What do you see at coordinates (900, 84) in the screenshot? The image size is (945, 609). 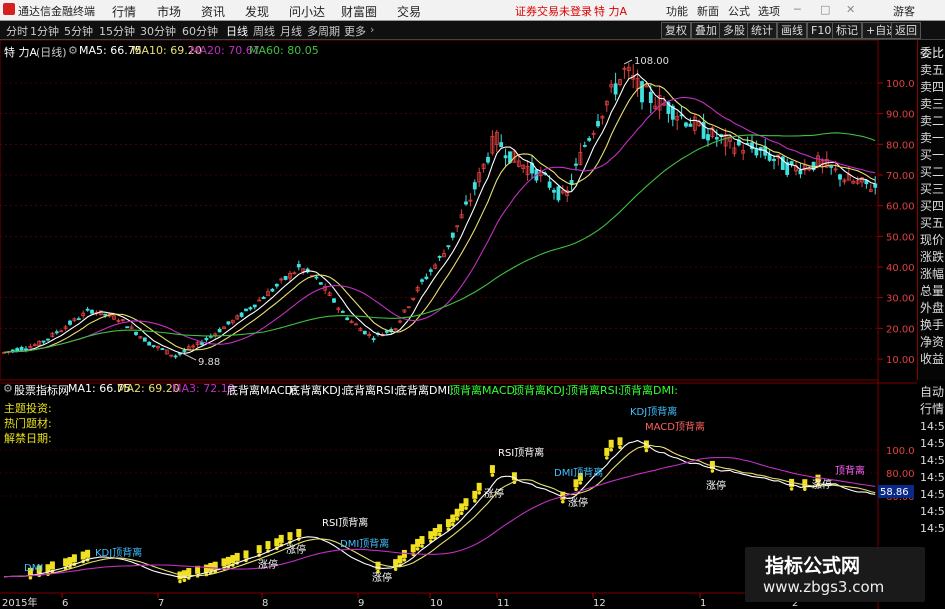 I see `y-tick-label: 100.0` at bounding box center [900, 84].